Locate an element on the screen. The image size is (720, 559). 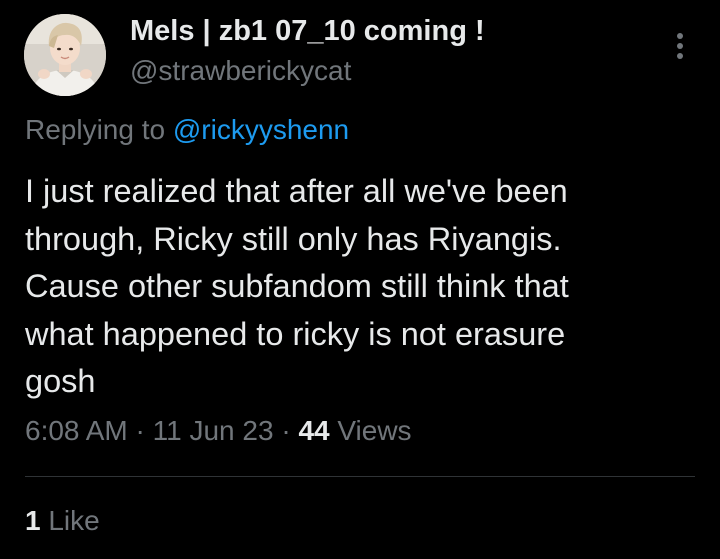
avatar is located at coordinates (65, 55).